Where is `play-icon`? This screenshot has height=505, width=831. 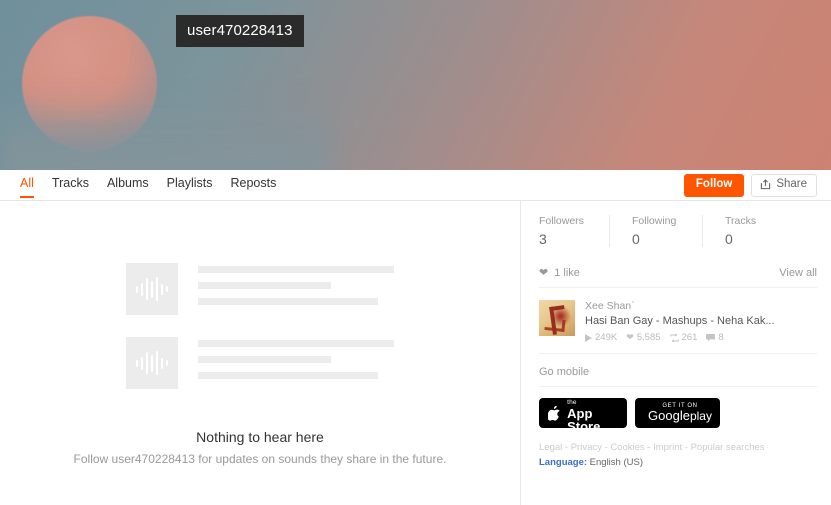
play-icon is located at coordinates (588, 337).